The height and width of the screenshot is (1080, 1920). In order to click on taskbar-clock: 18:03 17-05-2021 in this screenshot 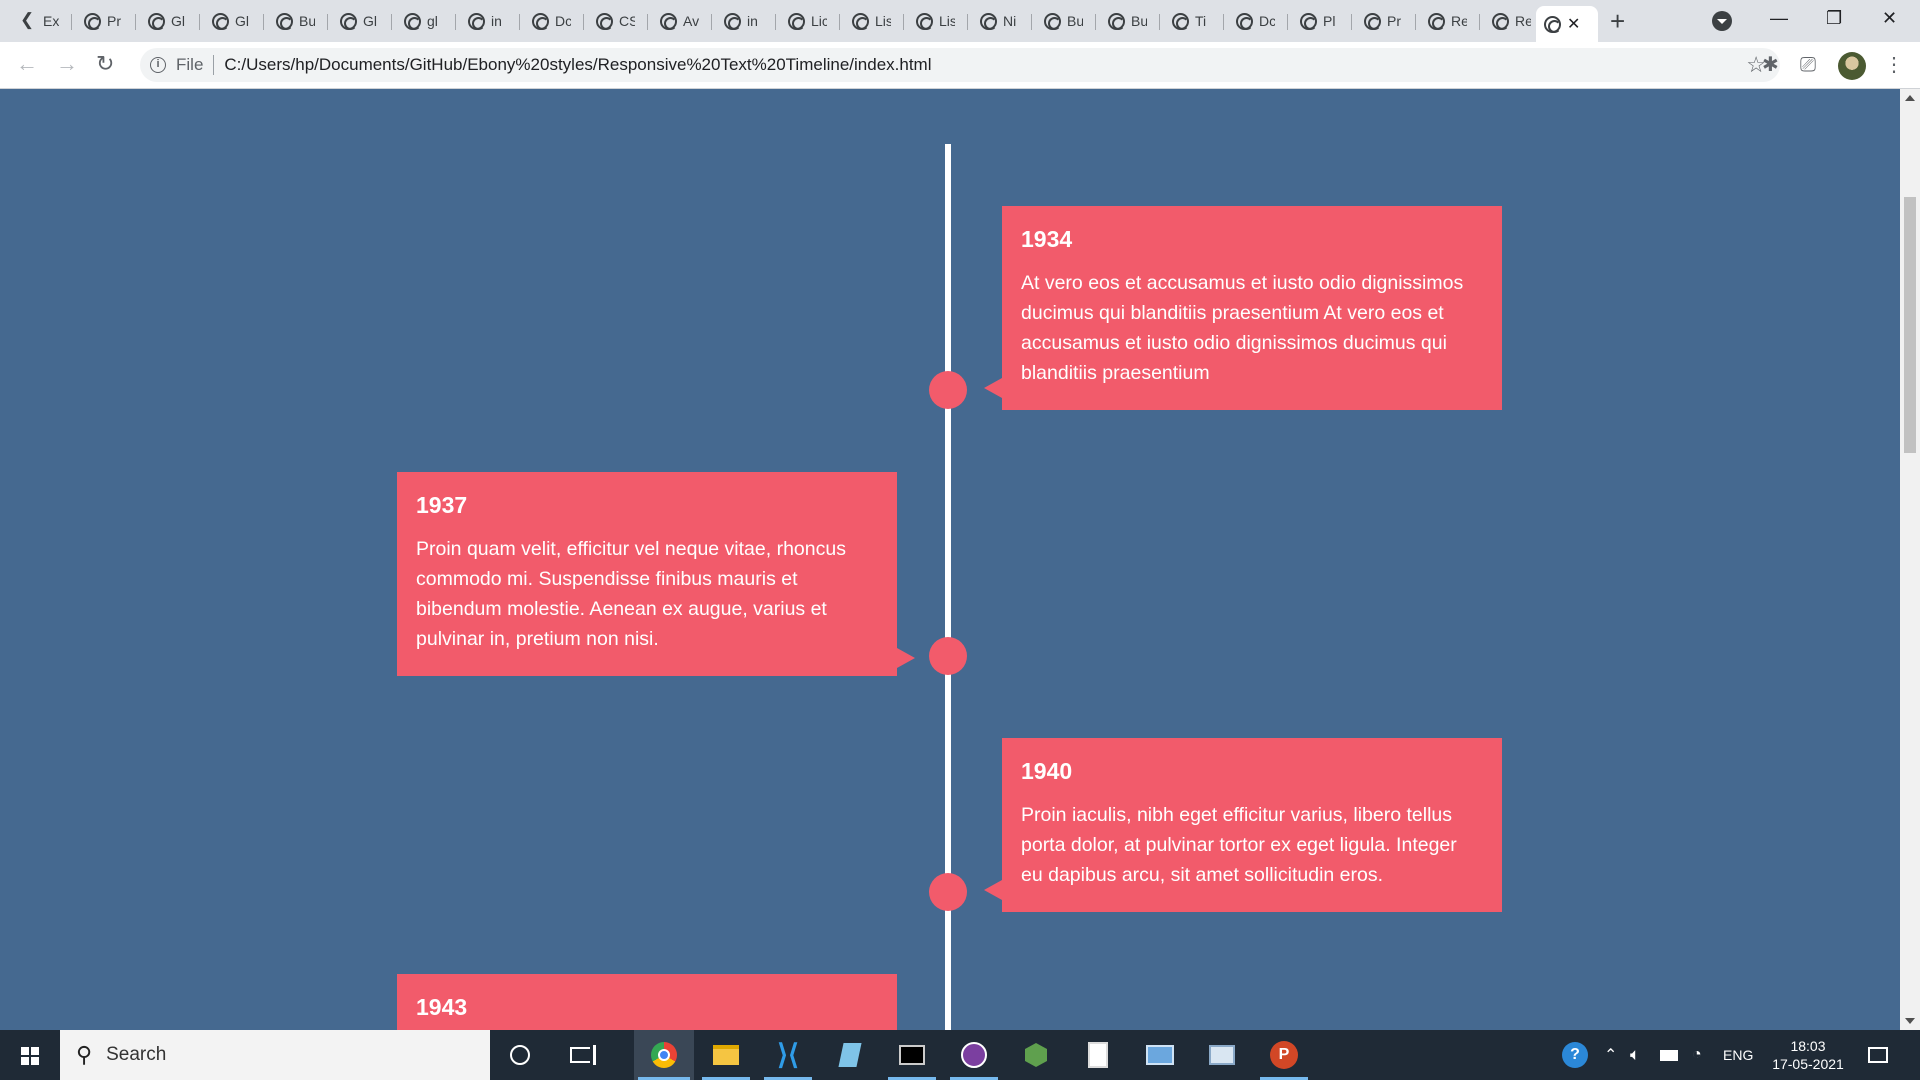, I will do `click(1808, 1055)`.